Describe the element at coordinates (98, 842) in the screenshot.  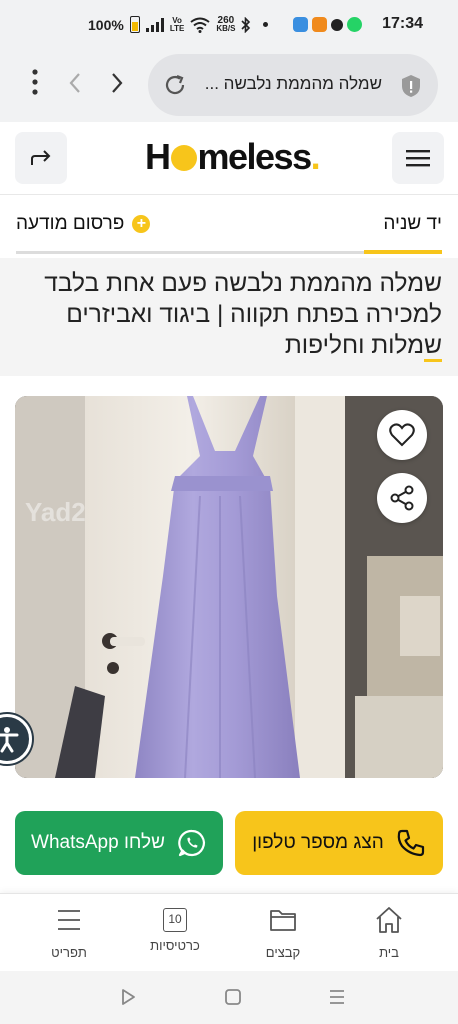
I see `whatsapp-label: שלחו WhatsApp` at that location.